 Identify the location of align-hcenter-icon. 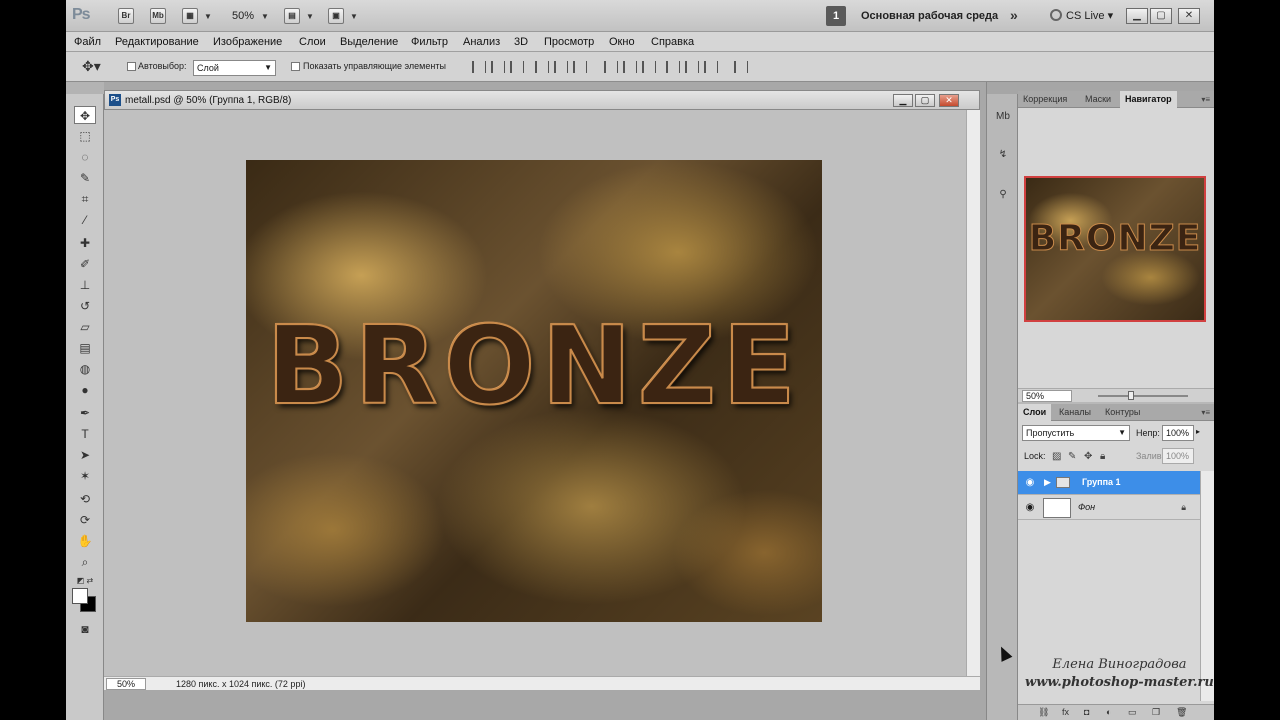
(561, 67).